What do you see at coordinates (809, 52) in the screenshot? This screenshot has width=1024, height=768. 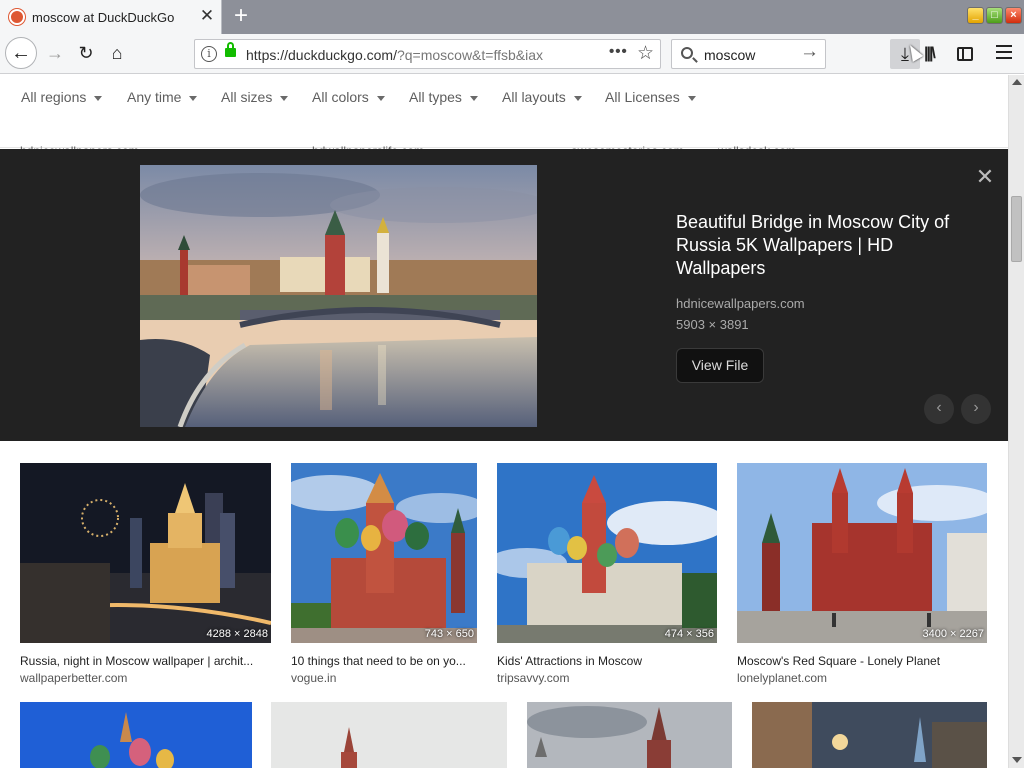 I see `search-go-icon: →` at bounding box center [809, 52].